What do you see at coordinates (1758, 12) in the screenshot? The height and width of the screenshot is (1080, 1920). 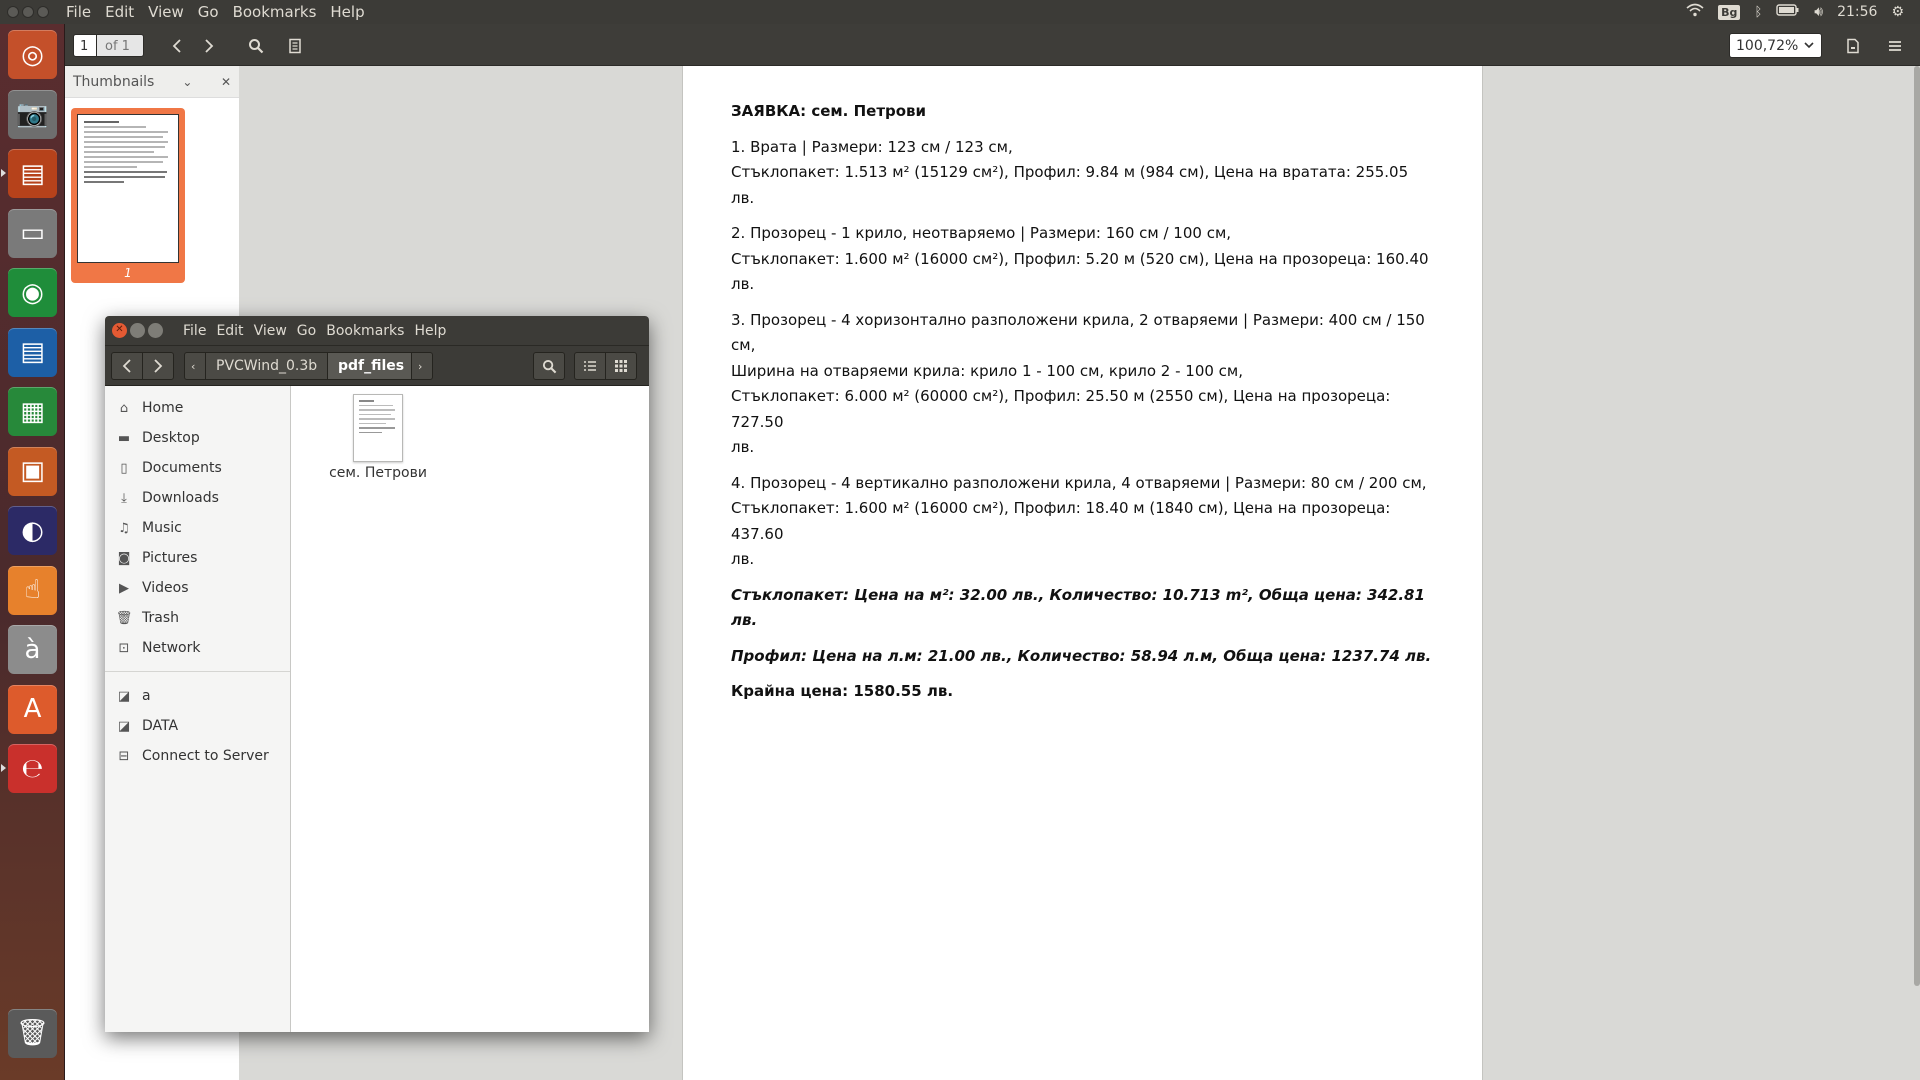 I see `bluetooth-icon: ᛒ` at bounding box center [1758, 12].